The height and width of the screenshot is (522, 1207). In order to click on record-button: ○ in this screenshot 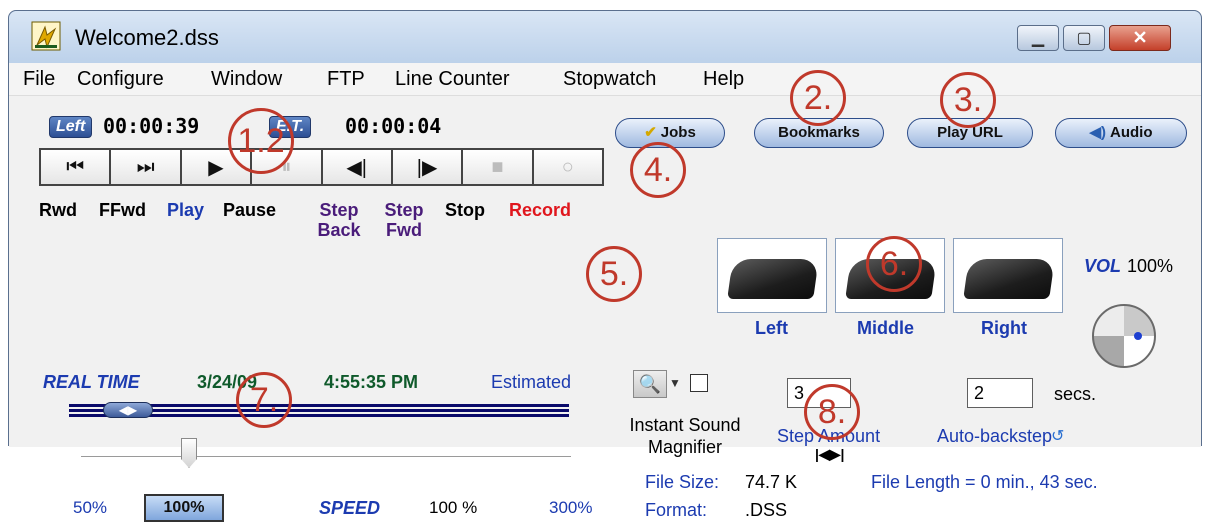, I will do `click(567, 167)`.